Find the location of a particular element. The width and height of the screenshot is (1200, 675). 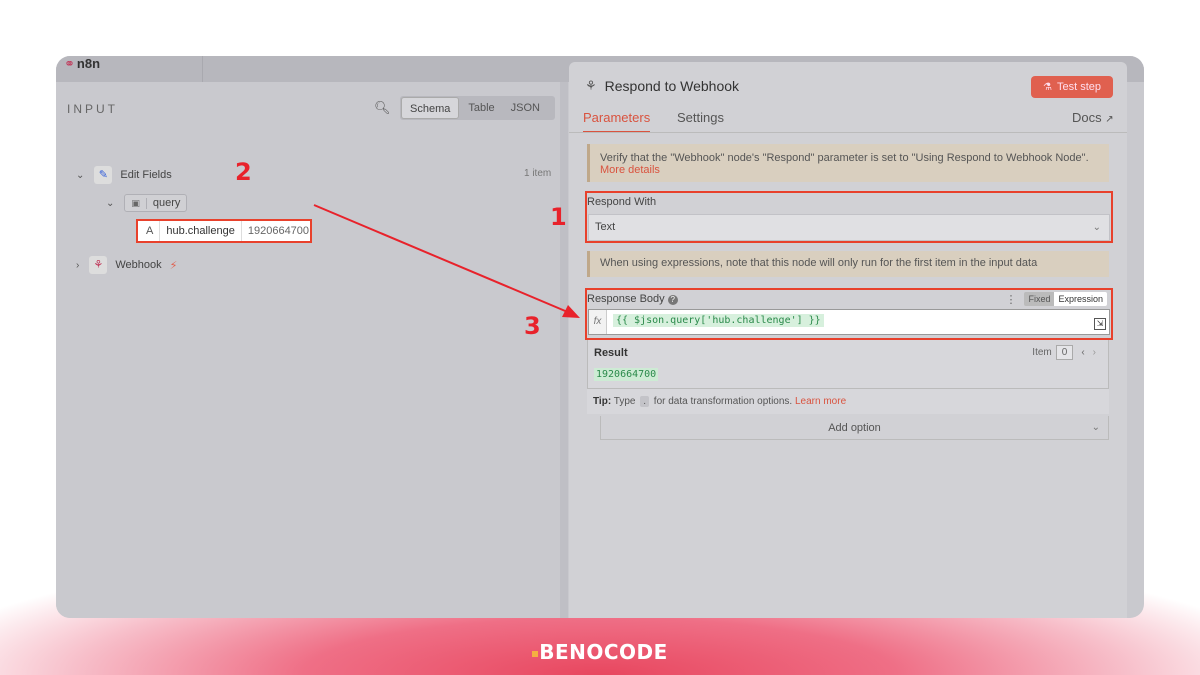

tree-row-query: ⌄ ▣ query is located at coordinates (147, 203).